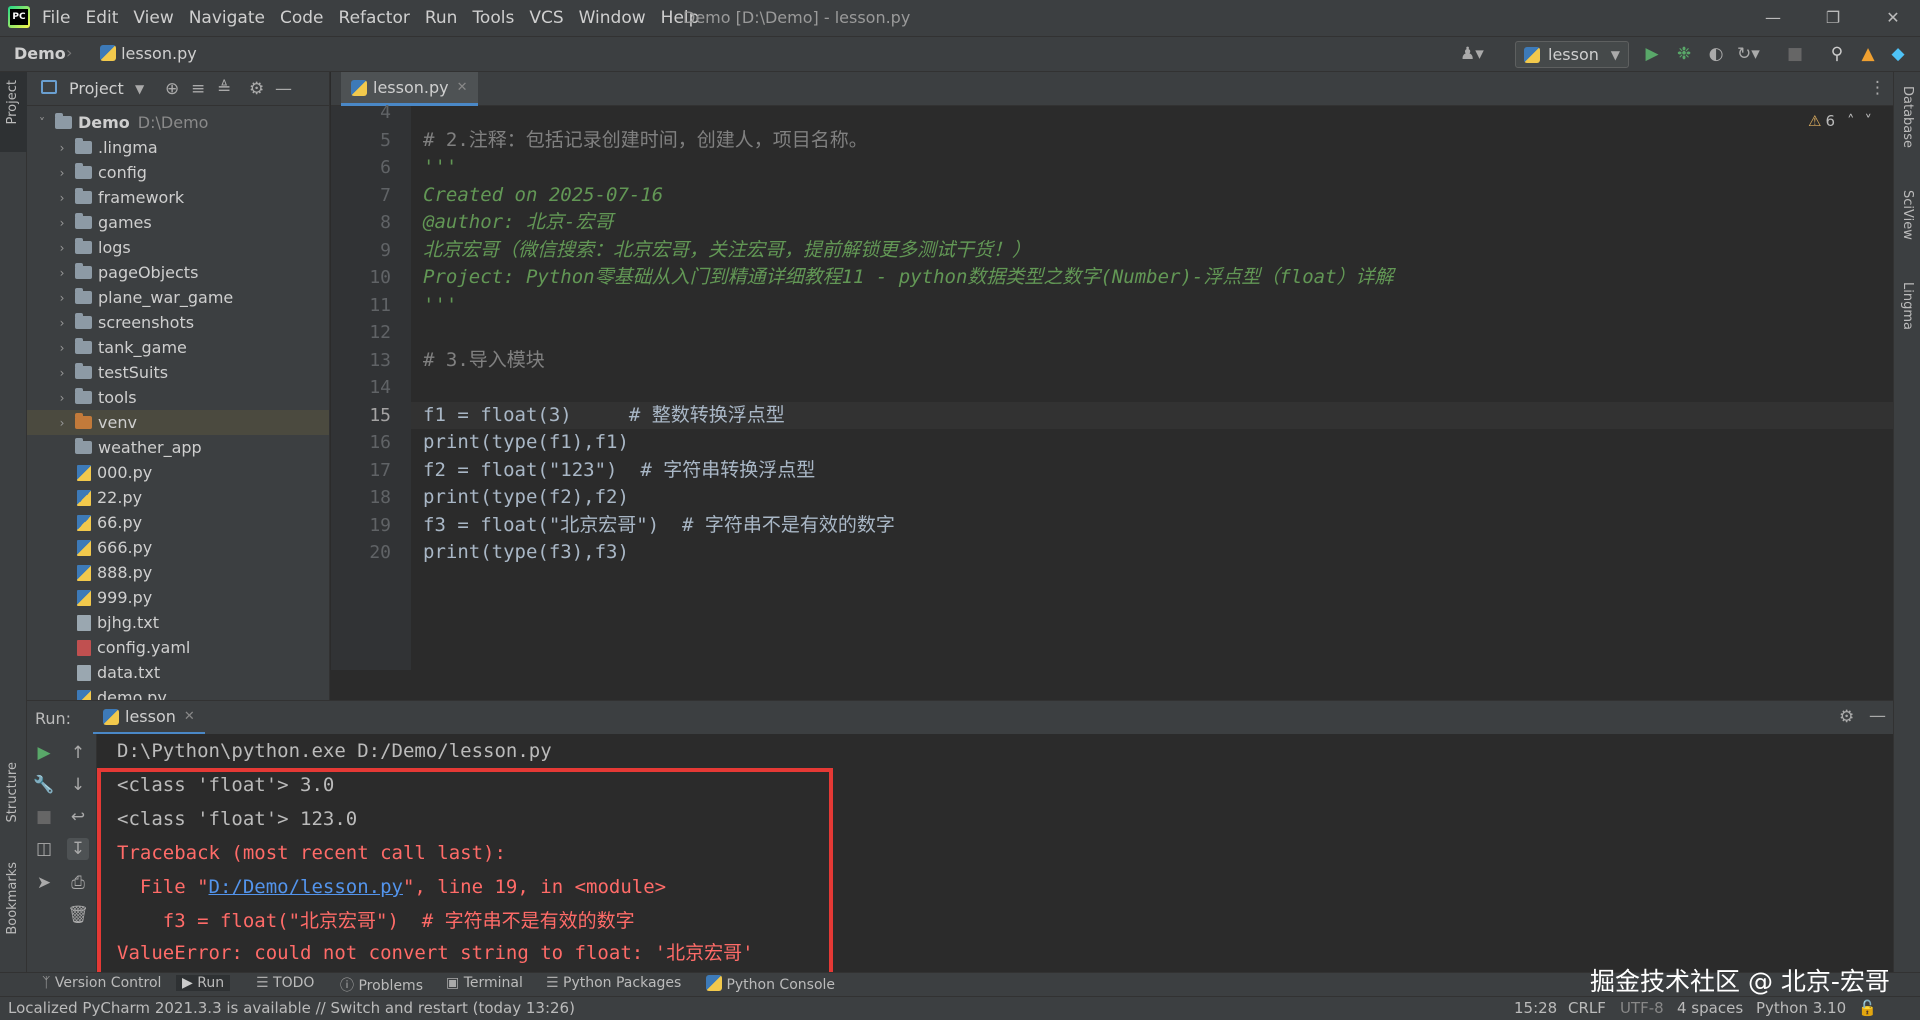 The height and width of the screenshot is (1020, 1920). I want to click on lock-icon: 🔓, so click(1867, 1008).